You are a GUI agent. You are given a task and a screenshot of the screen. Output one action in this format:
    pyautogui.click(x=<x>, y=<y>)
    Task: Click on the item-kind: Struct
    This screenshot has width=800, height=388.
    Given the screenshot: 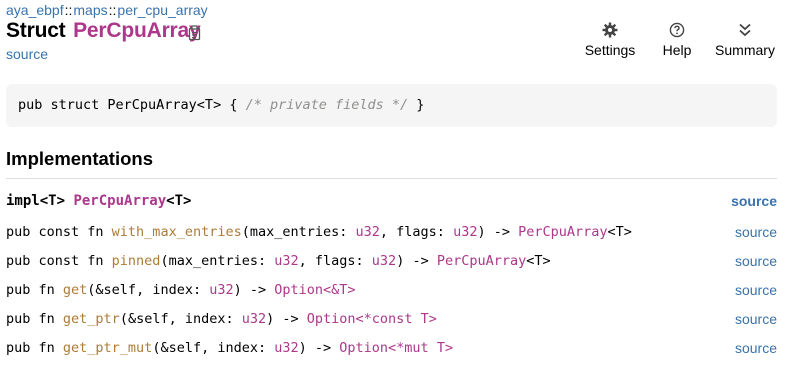 What is the action you would take?
    pyautogui.click(x=36, y=30)
    